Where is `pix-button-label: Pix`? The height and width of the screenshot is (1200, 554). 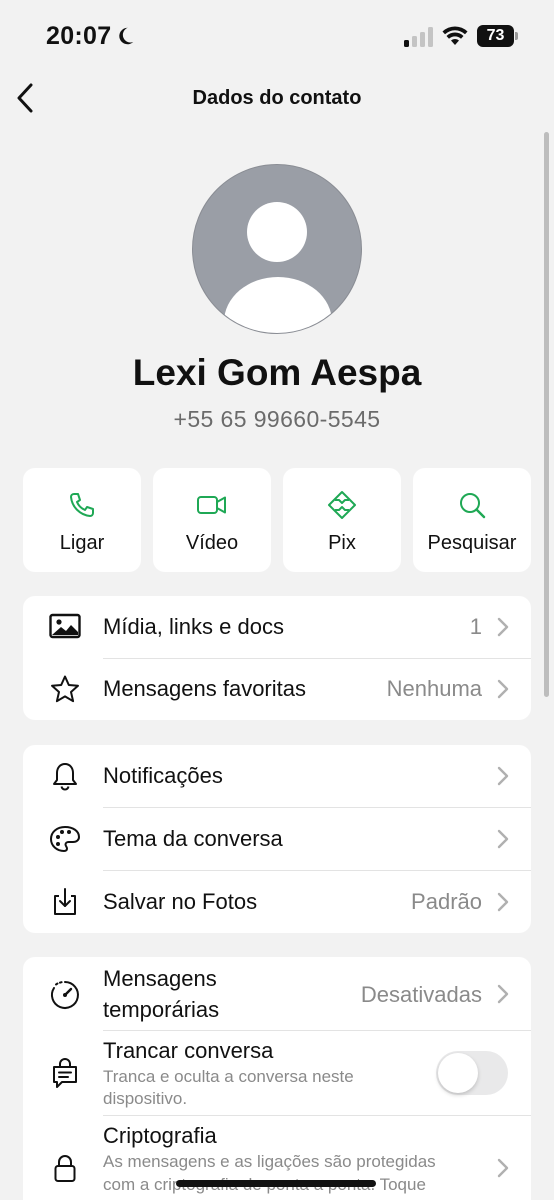
pix-button-label: Pix is located at coordinates (342, 543).